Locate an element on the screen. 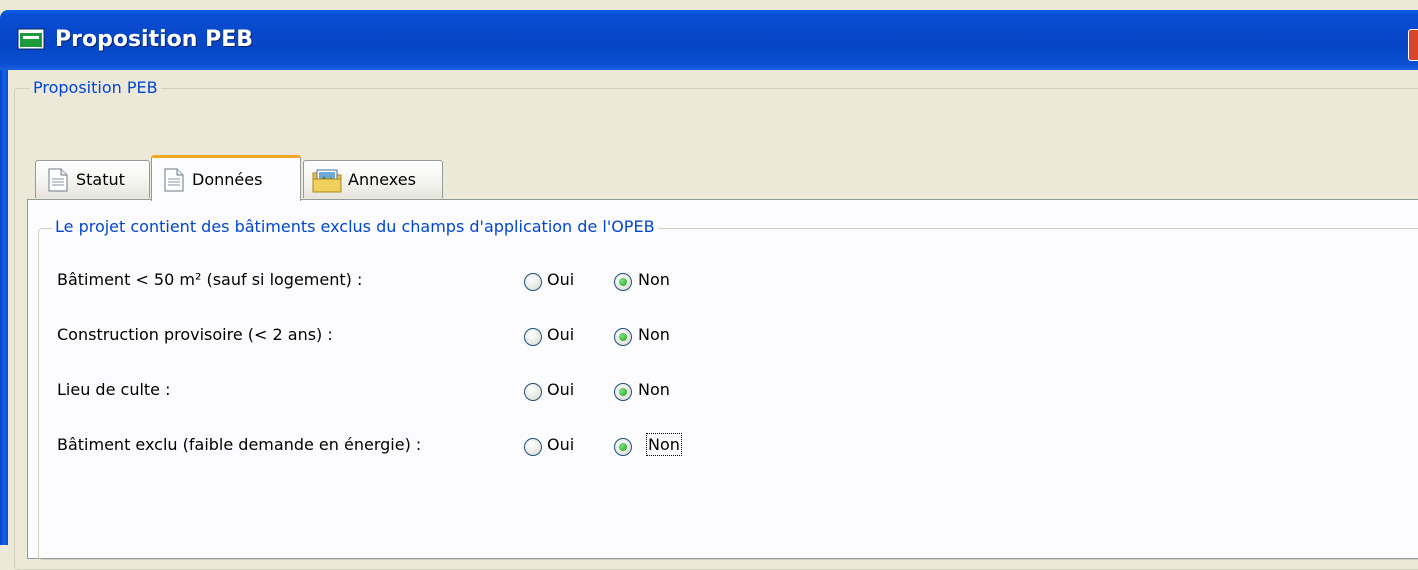 This screenshot has width=1418, height=570. tab-label: Statut is located at coordinates (100, 179).